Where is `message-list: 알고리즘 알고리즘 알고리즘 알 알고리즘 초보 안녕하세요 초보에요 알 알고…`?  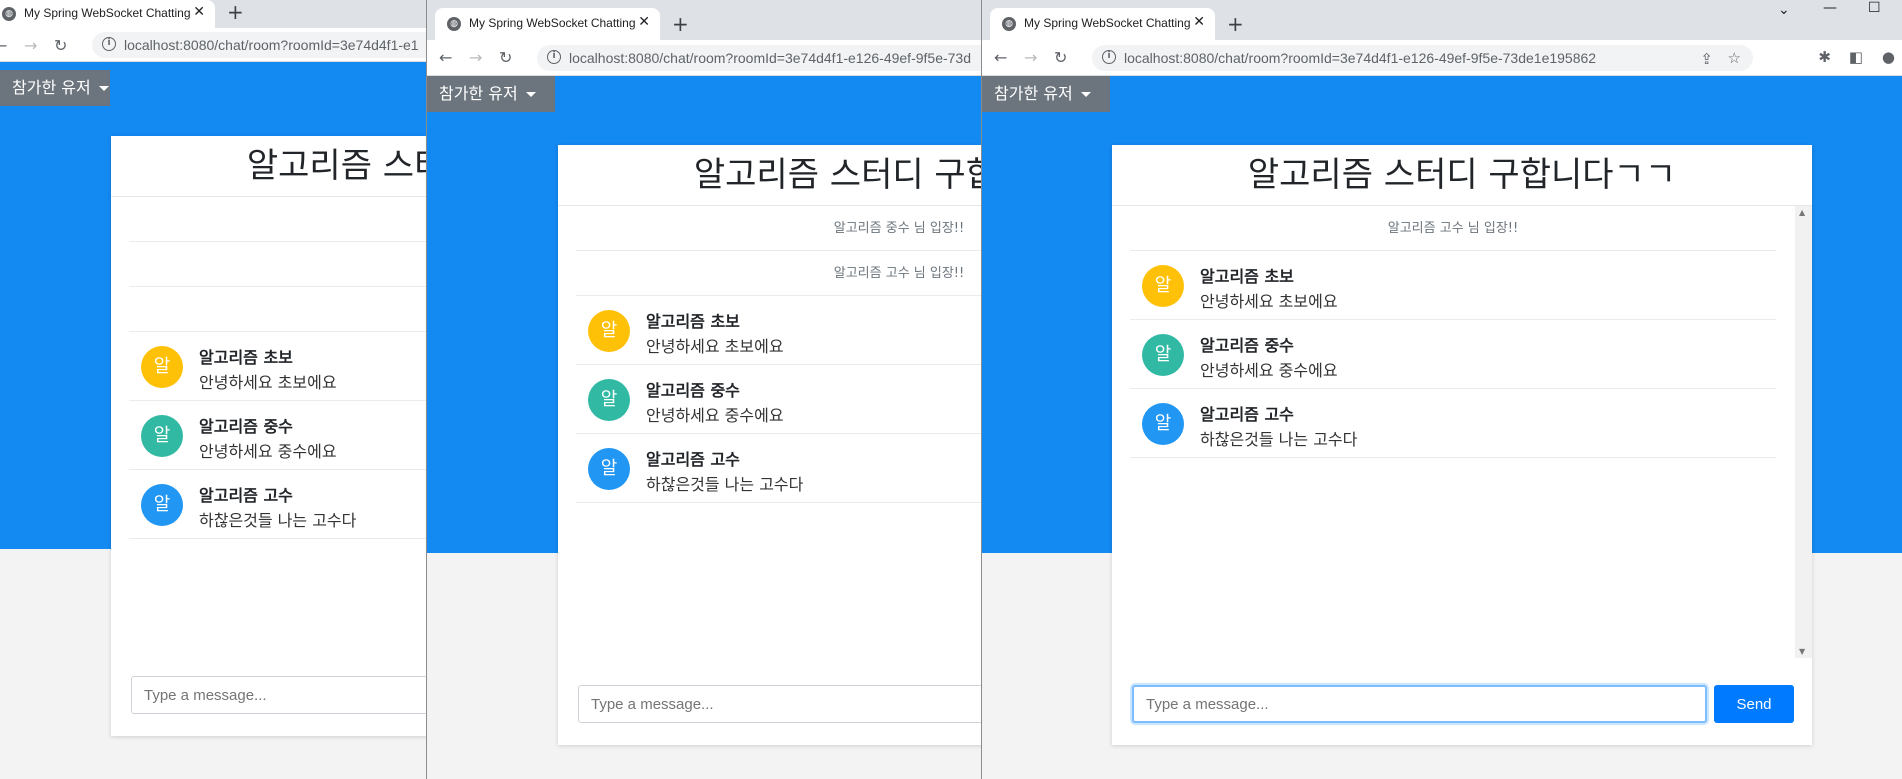
message-list: 알고리즘 알고리즘 알고리즘 알 알고리즘 초보 안녕하세요 초보에요 알 알고… is located at coordinates (279, 368).